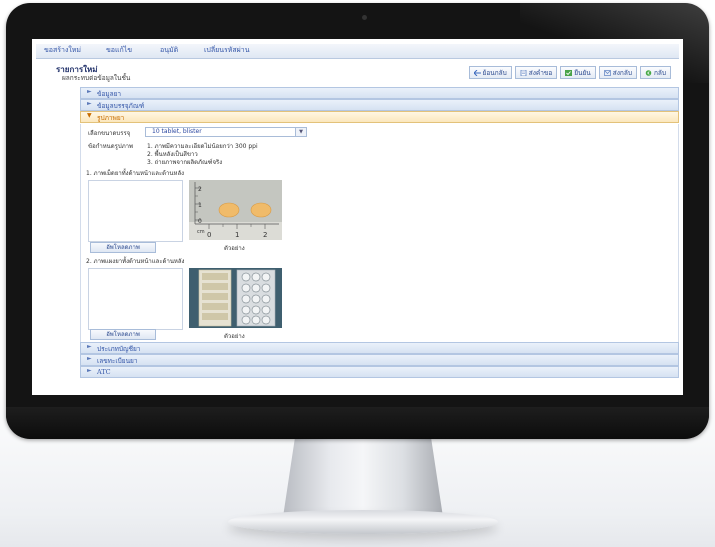 Image resolution: width=715 pixels, height=547 pixels. What do you see at coordinates (119, 349) in the screenshot?
I see `section-accounting-label: ประเภทบัญชียา` at bounding box center [119, 349].